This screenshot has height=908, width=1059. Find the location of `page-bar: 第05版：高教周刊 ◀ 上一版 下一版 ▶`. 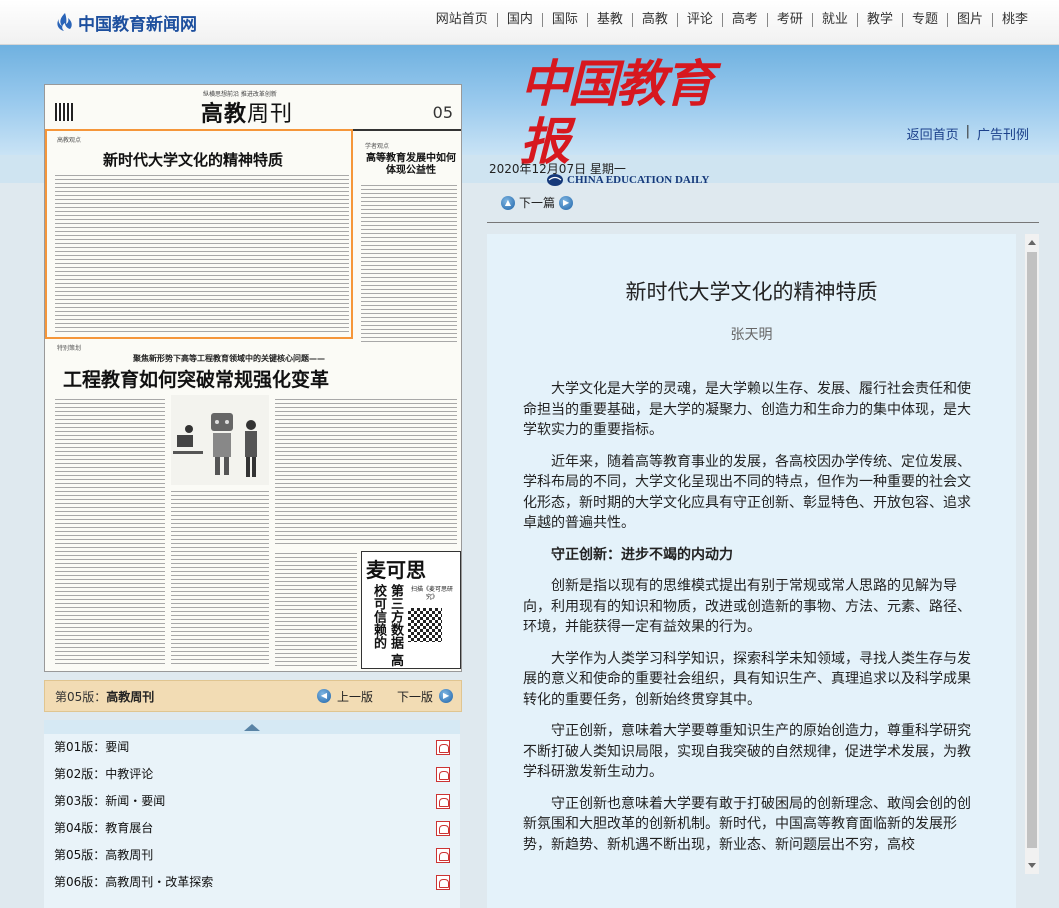

page-bar: 第05版：高教周刊 ◀ 上一版 下一版 ▶ is located at coordinates (253, 696).